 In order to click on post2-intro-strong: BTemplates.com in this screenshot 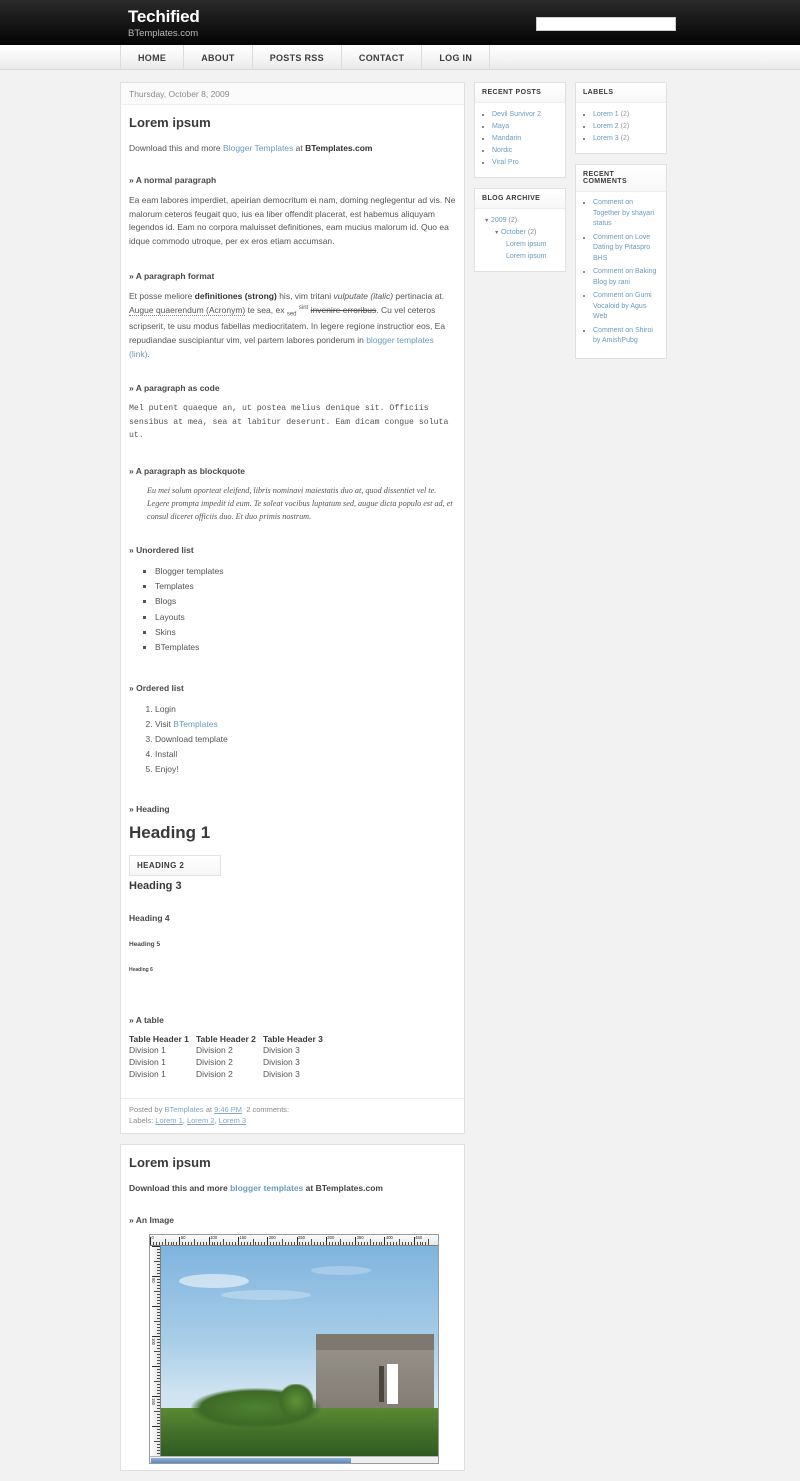, I will do `click(349, 1187)`.